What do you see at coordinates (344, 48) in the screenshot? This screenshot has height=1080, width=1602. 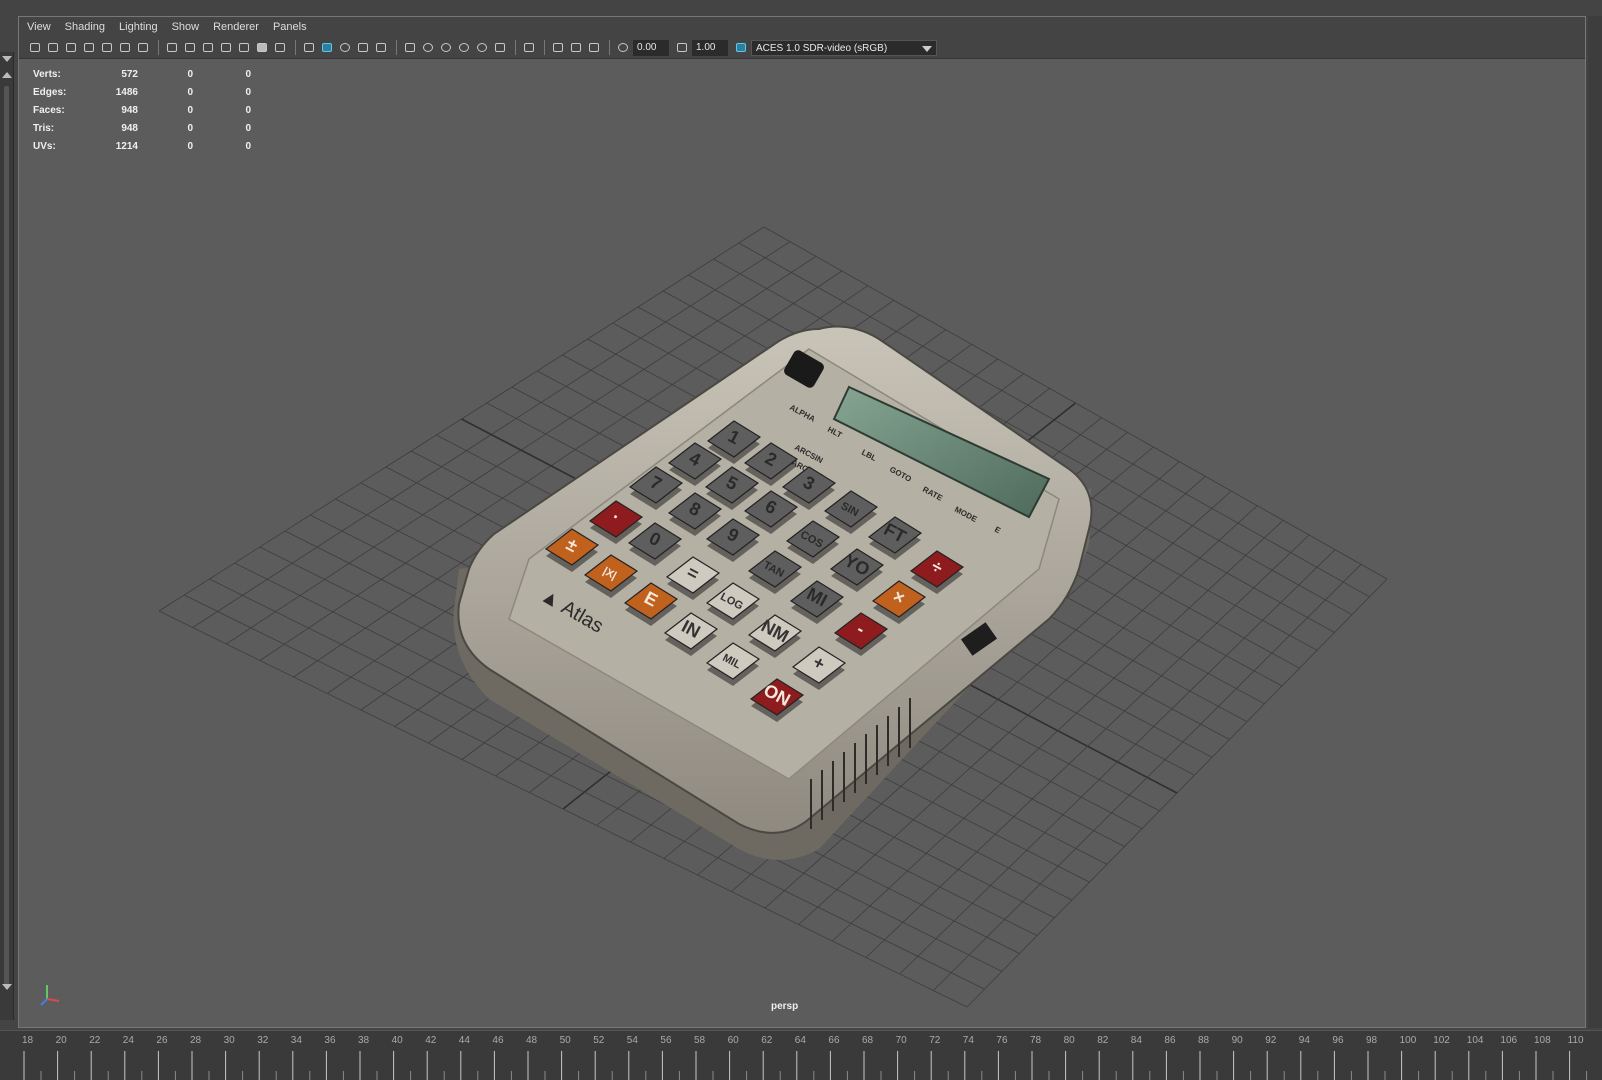 I see `default-material-icon` at bounding box center [344, 48].